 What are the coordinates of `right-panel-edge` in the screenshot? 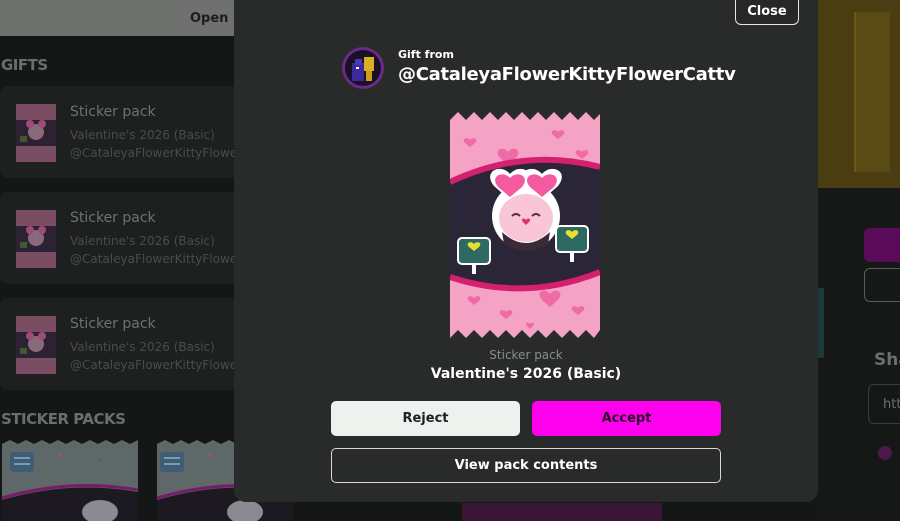 It's located at (821, 323).